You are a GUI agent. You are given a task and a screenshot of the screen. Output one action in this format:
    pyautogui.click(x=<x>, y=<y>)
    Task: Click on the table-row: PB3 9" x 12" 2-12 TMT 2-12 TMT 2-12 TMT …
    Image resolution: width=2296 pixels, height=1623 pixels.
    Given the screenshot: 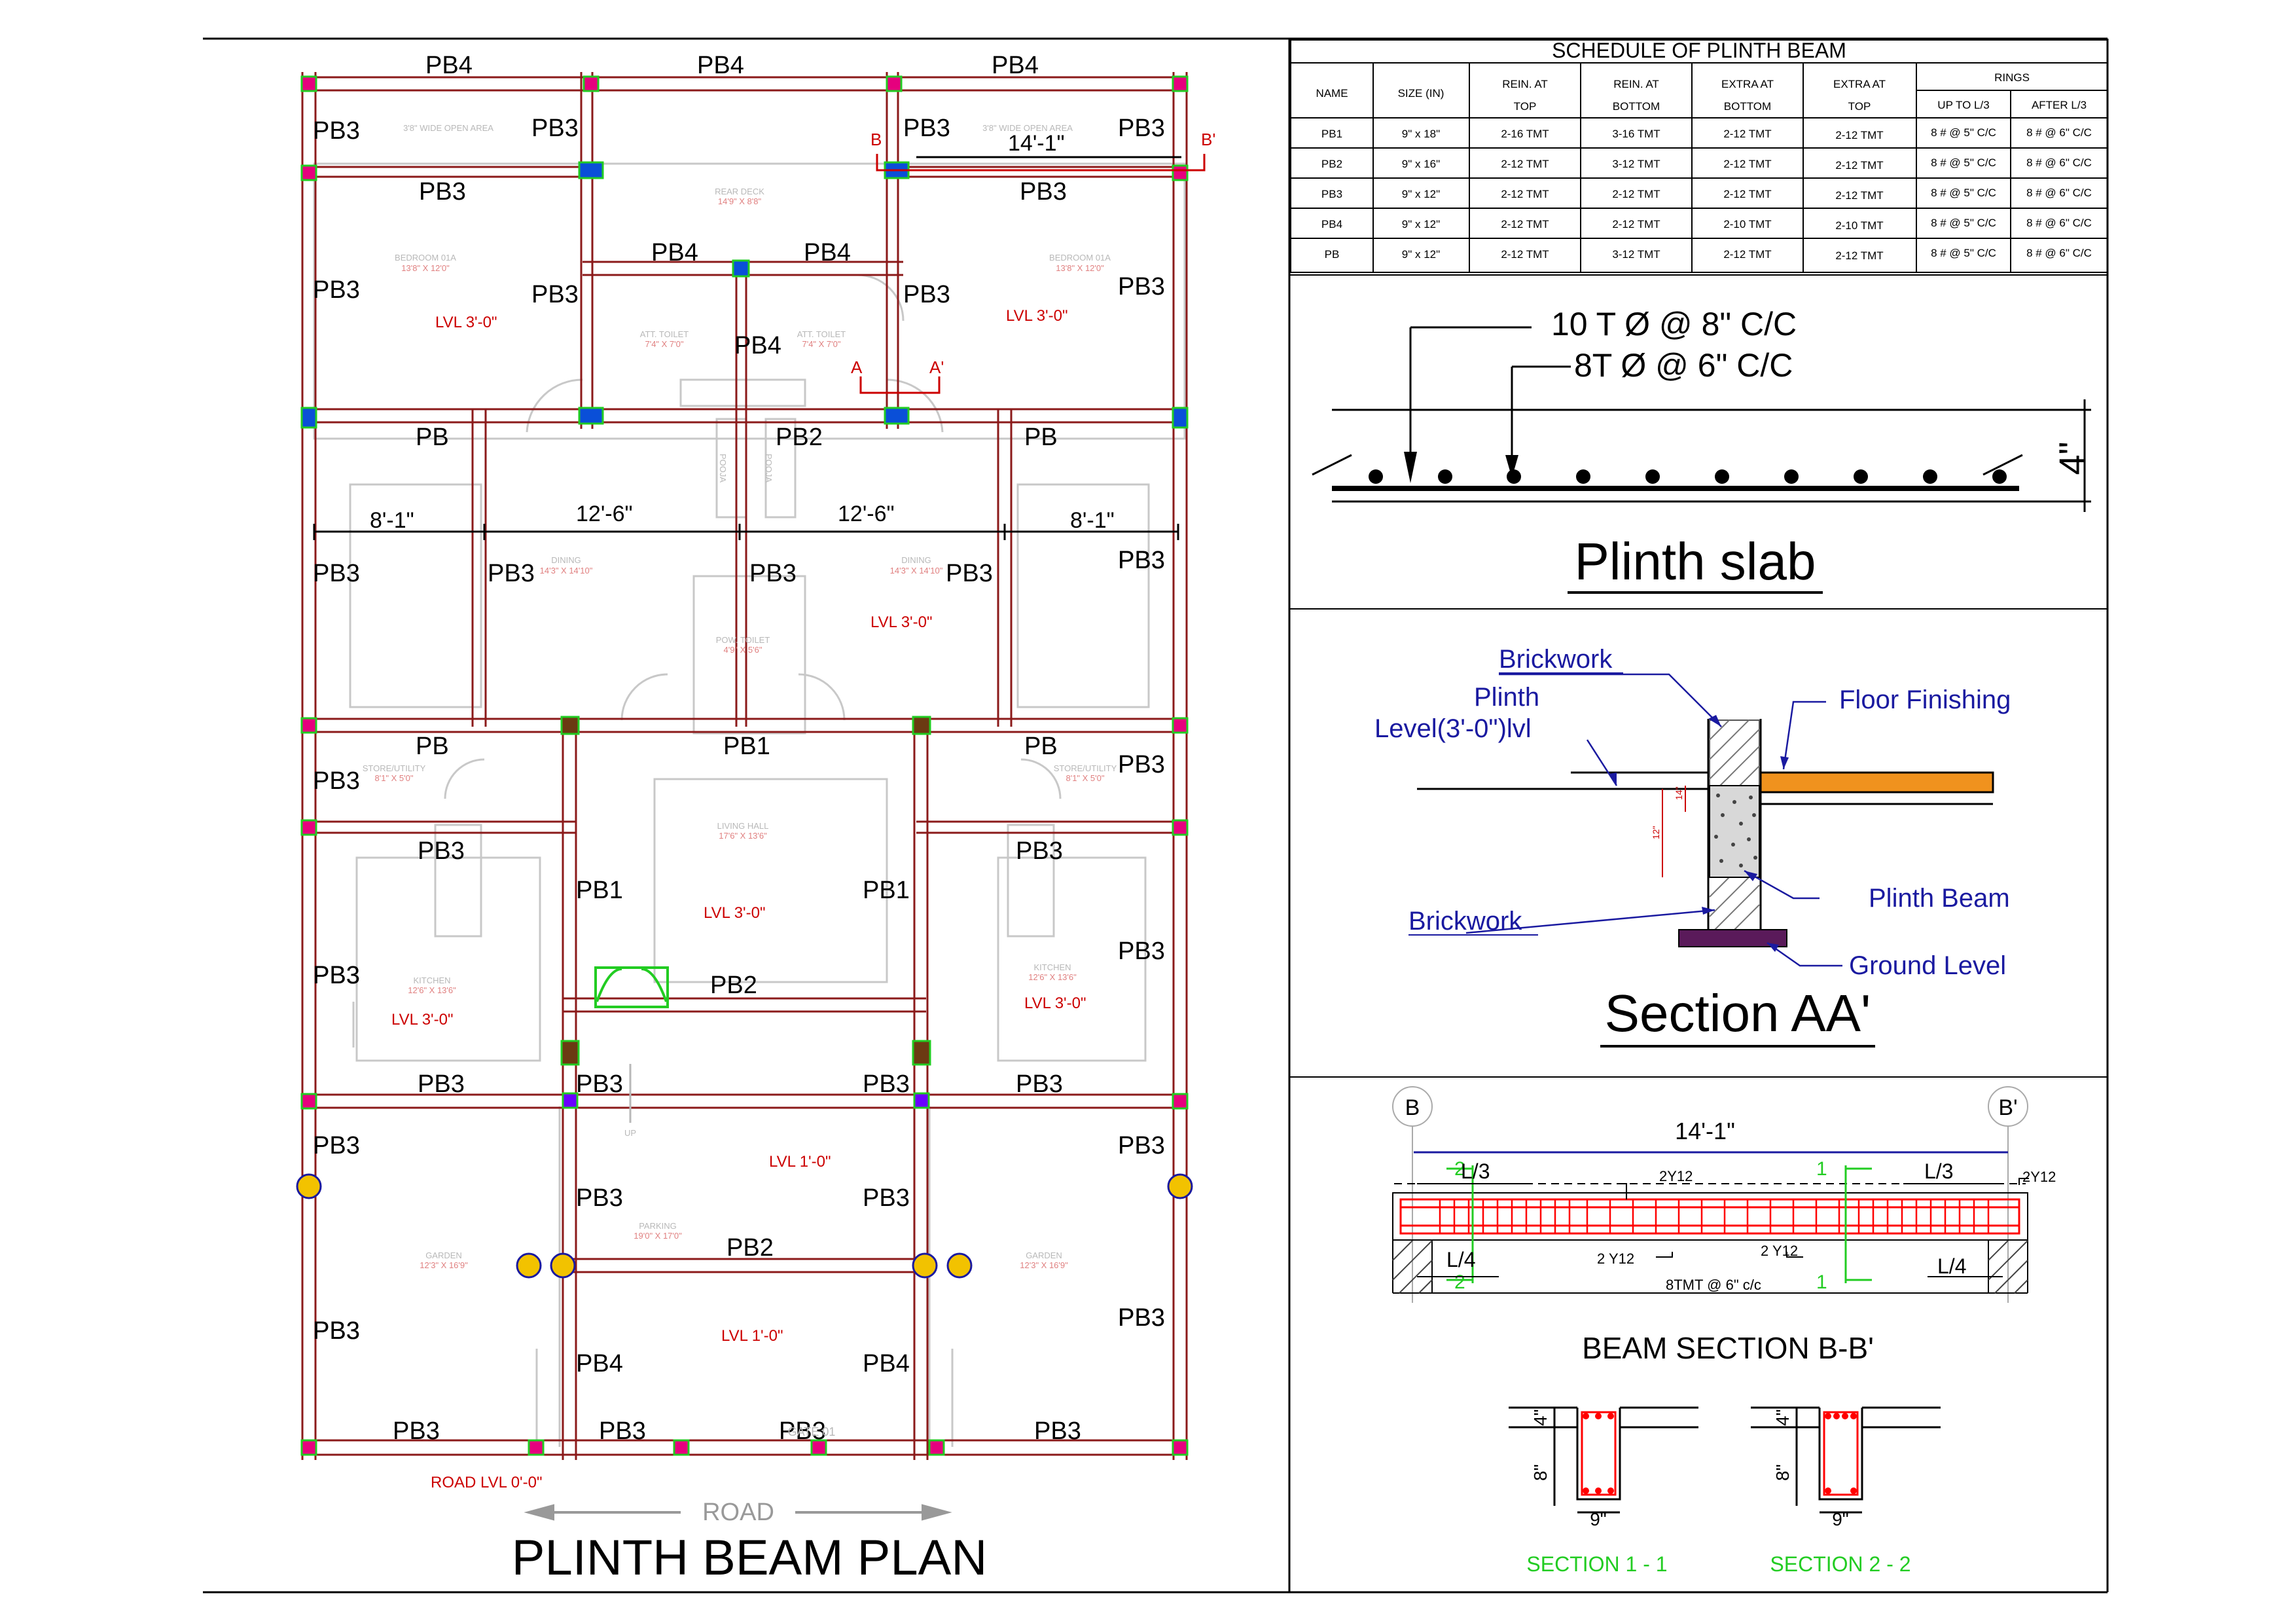 What is the action you would take?
    pyautogui.click(x=1707, y=194)
    